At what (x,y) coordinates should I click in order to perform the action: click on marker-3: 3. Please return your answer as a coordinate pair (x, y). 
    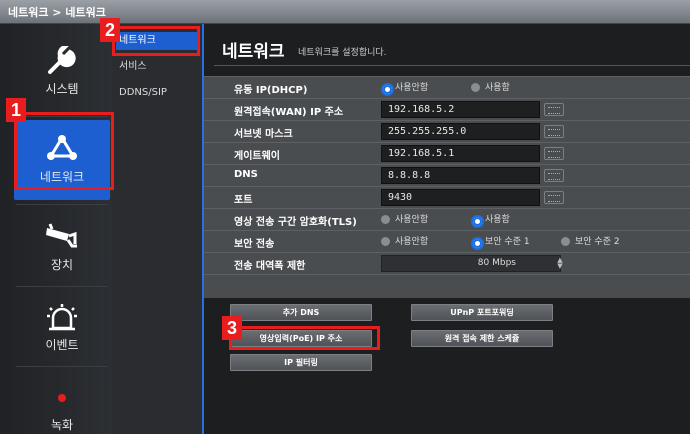
    Looking at the image, I should click on (232, 328).